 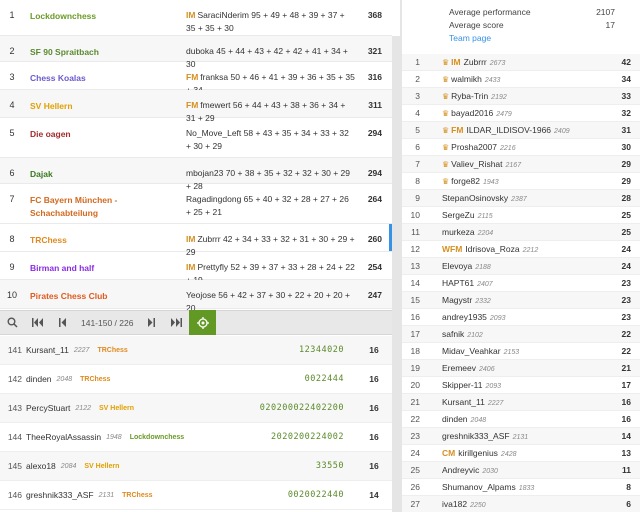 I want to click on ranking-player: iva182 2250, so click(x=517, y=504).